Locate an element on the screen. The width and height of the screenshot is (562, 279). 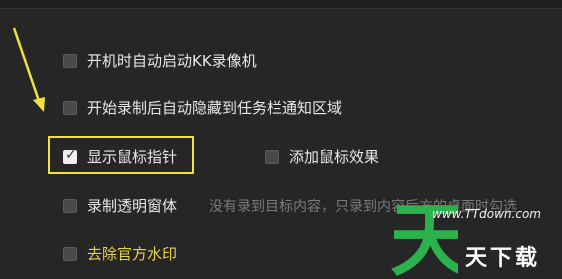
option-remove-watermark: 去除官方水印 is located at coordinates (120, 253).